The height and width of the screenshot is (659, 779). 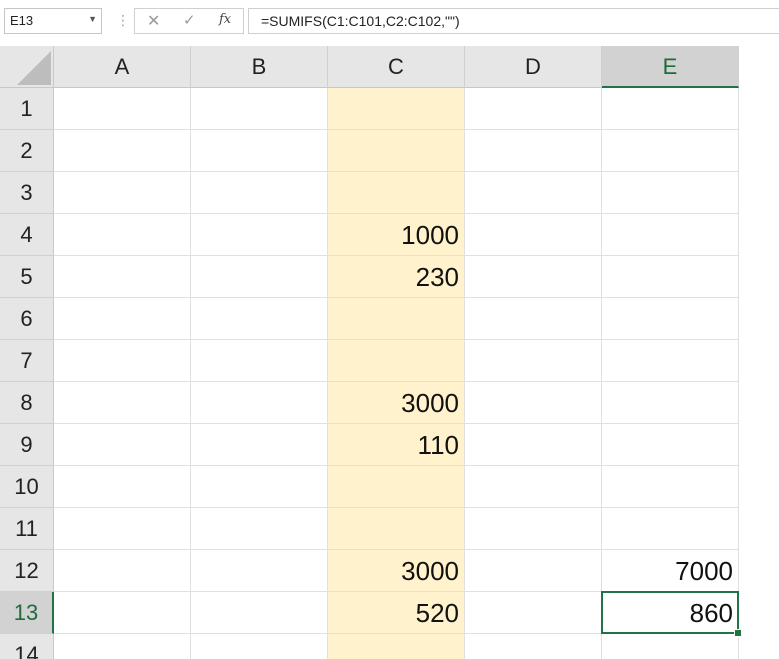 What do you see at coordinates (396, 151) in the screenshot?
I see `cell-c2` at bounding box center [396, 151].